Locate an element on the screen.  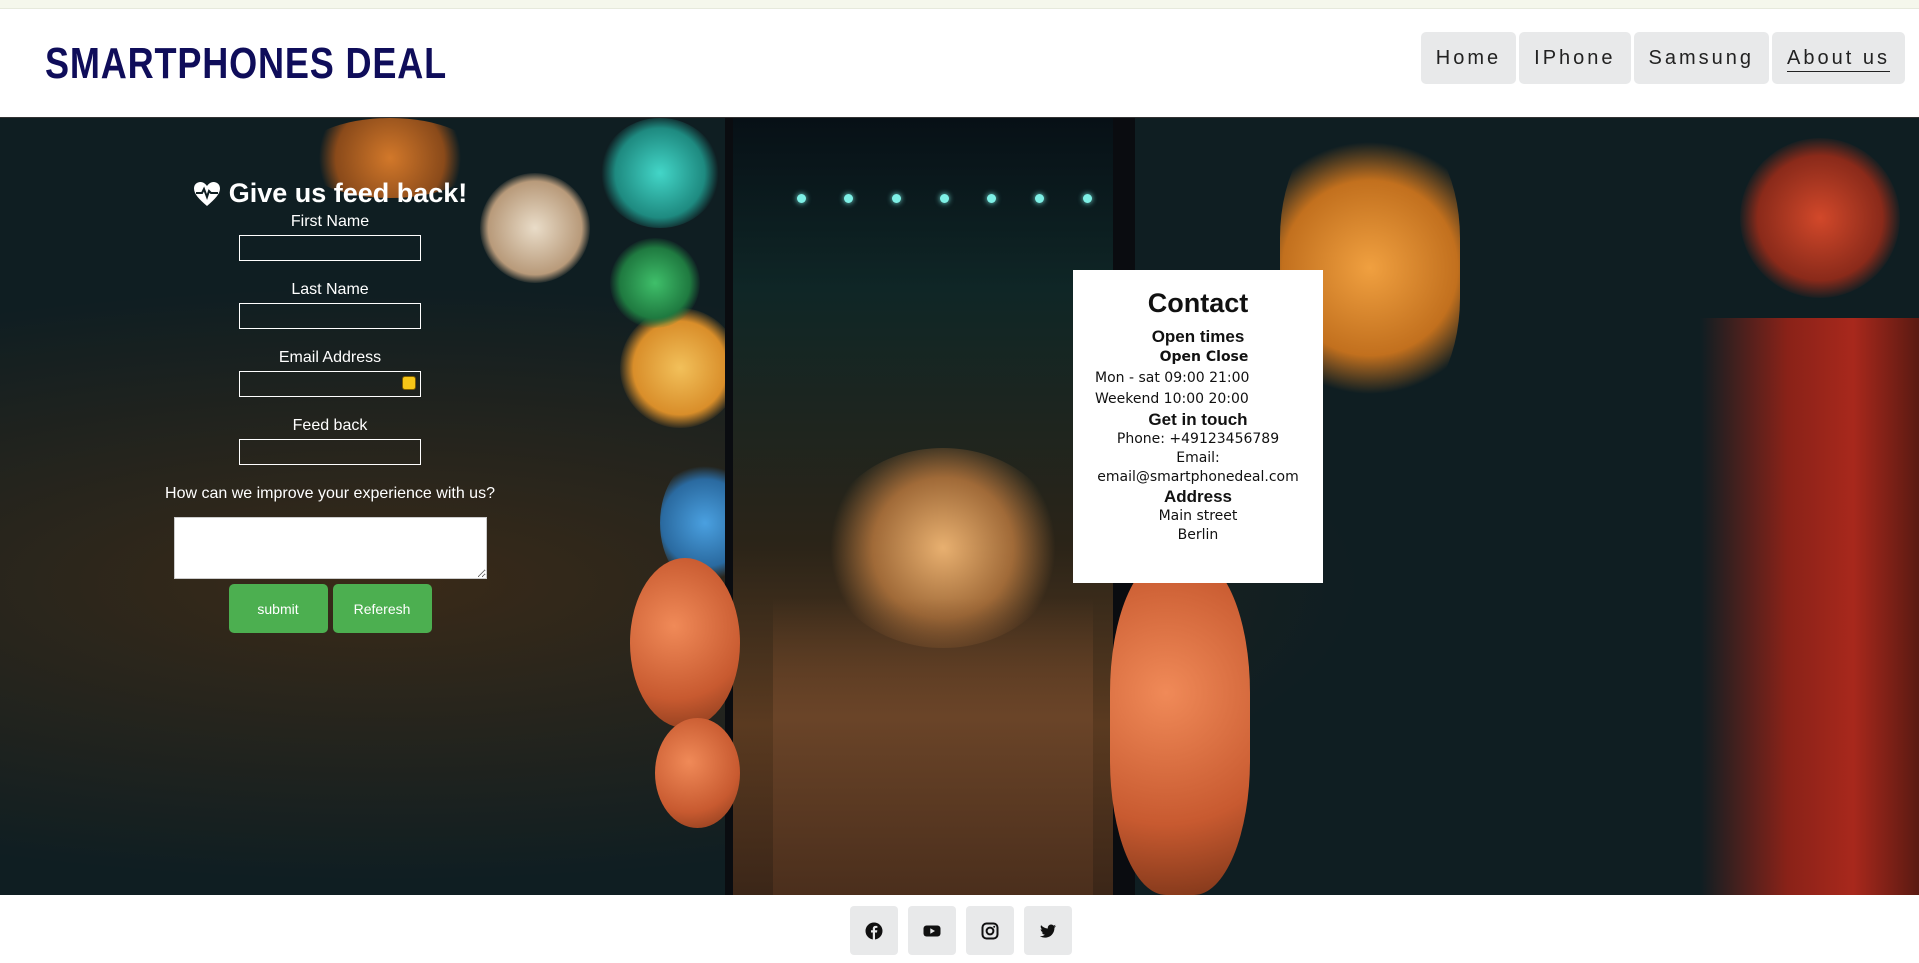
nav-item-label: Samsung is located at coordinates (1701, 58).